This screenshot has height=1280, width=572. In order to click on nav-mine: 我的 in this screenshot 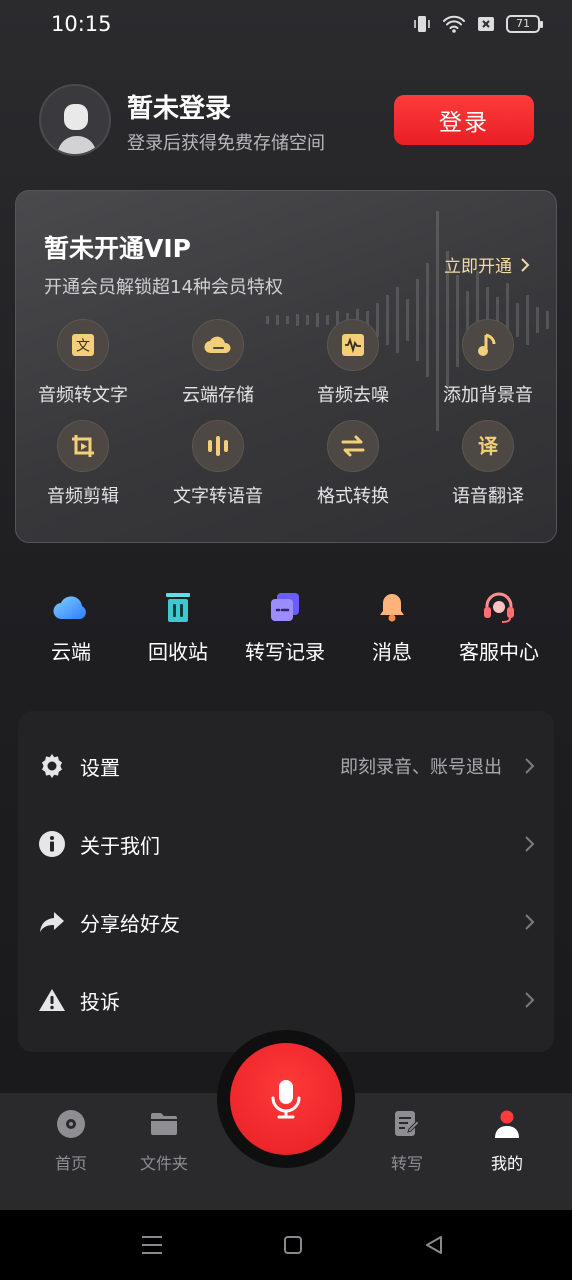, I will do `click(507, 1141)`.